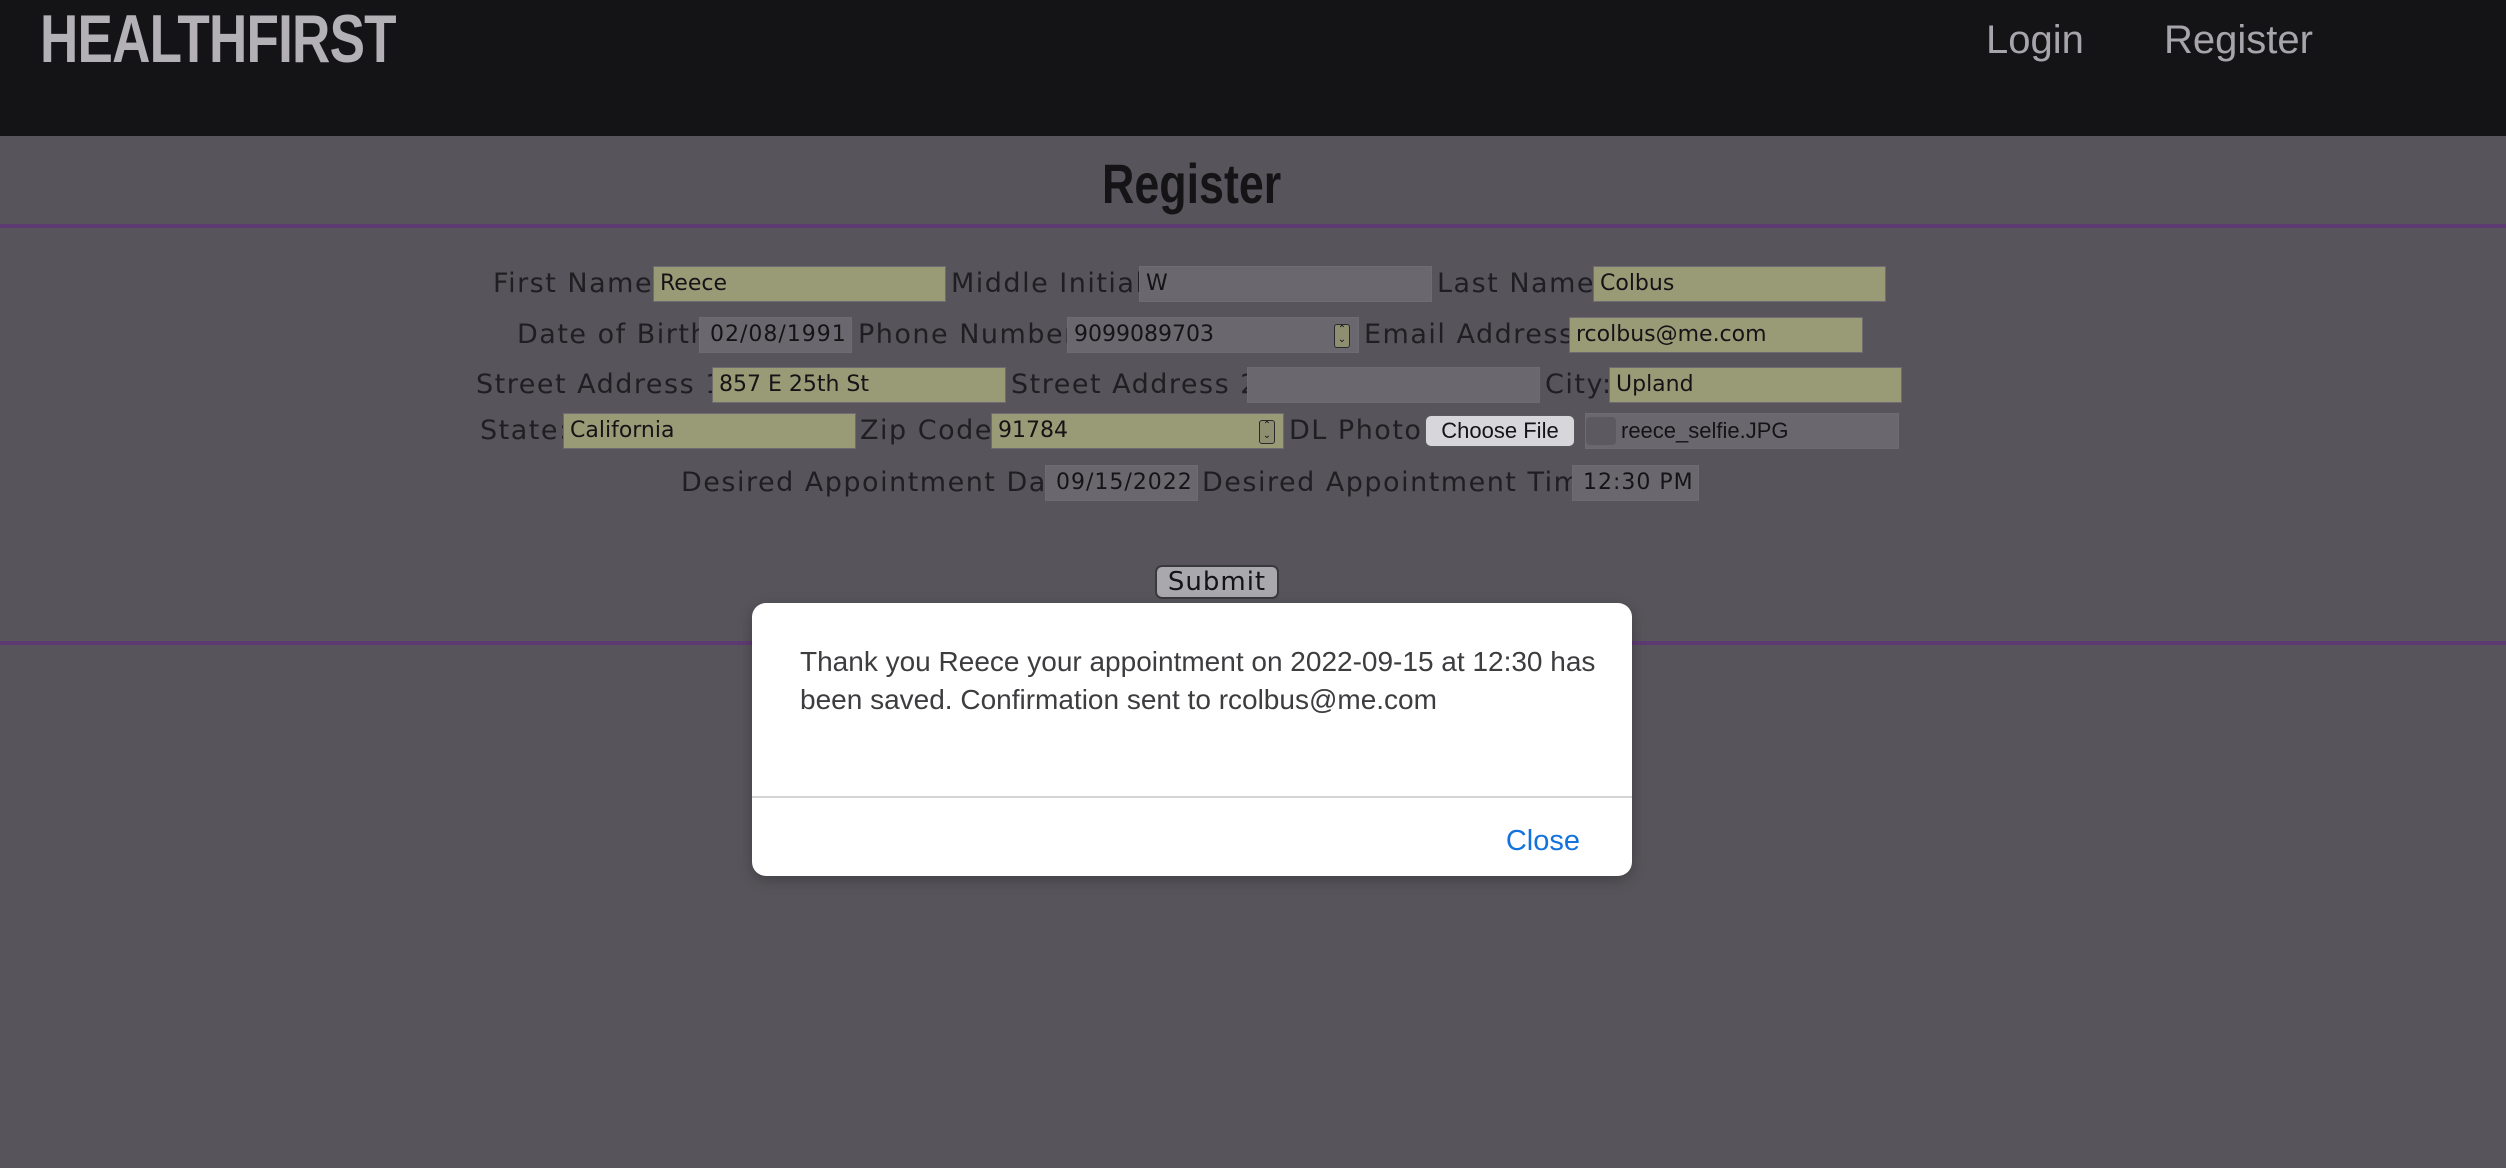 The height and width of the screenshot is (1168, 2506). I want to click on nav-login-link: Login, so click(2035, 40).